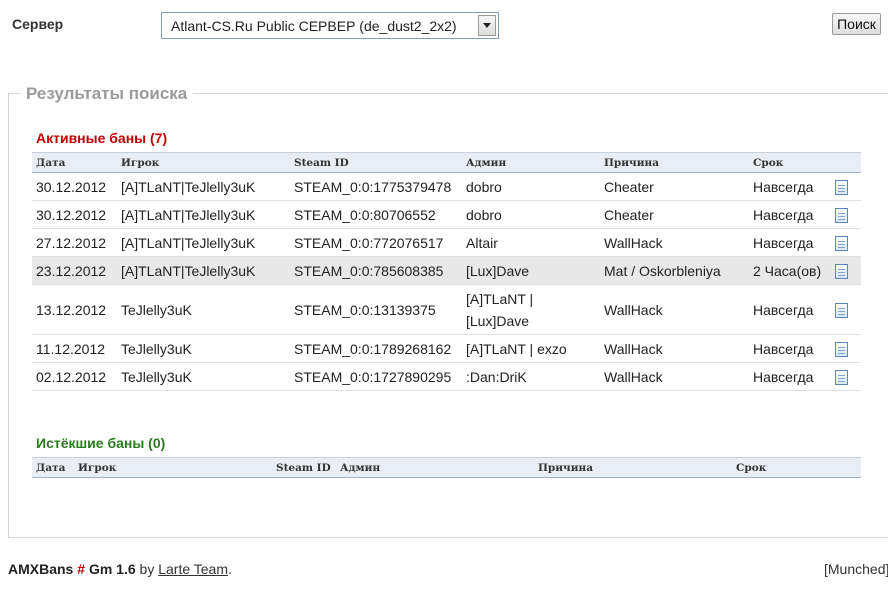 This screenshot has height=598, width=888. What do you see at coordinates (856, 24) in the screenshot?
I see `search-button: Поиск` at bounding box center [856, 24].